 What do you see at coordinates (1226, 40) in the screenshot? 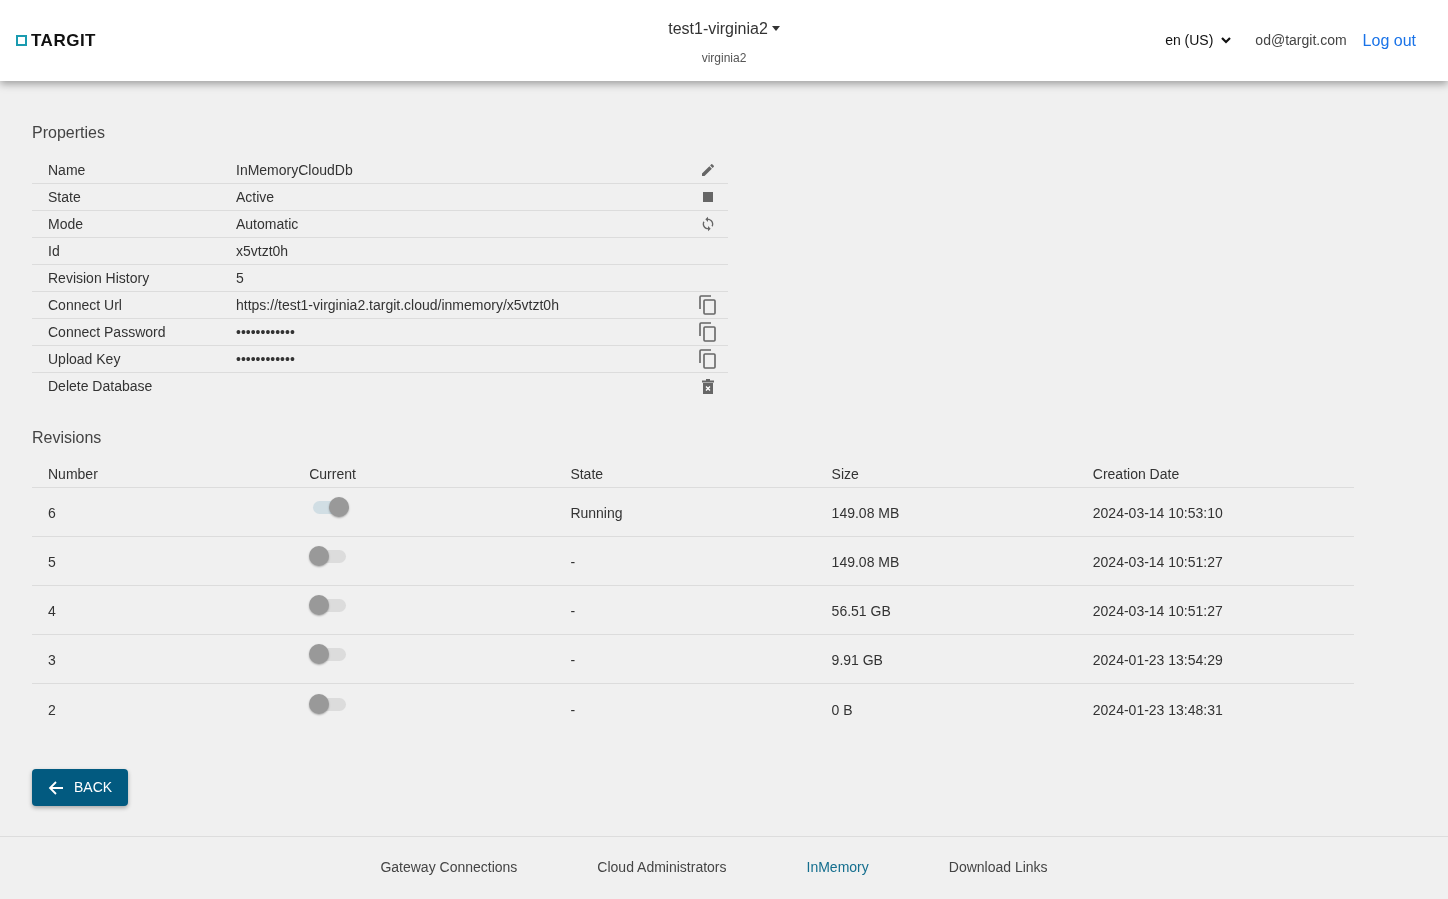
I see `chevron-down-icon` at bounding box center [1226, 40].